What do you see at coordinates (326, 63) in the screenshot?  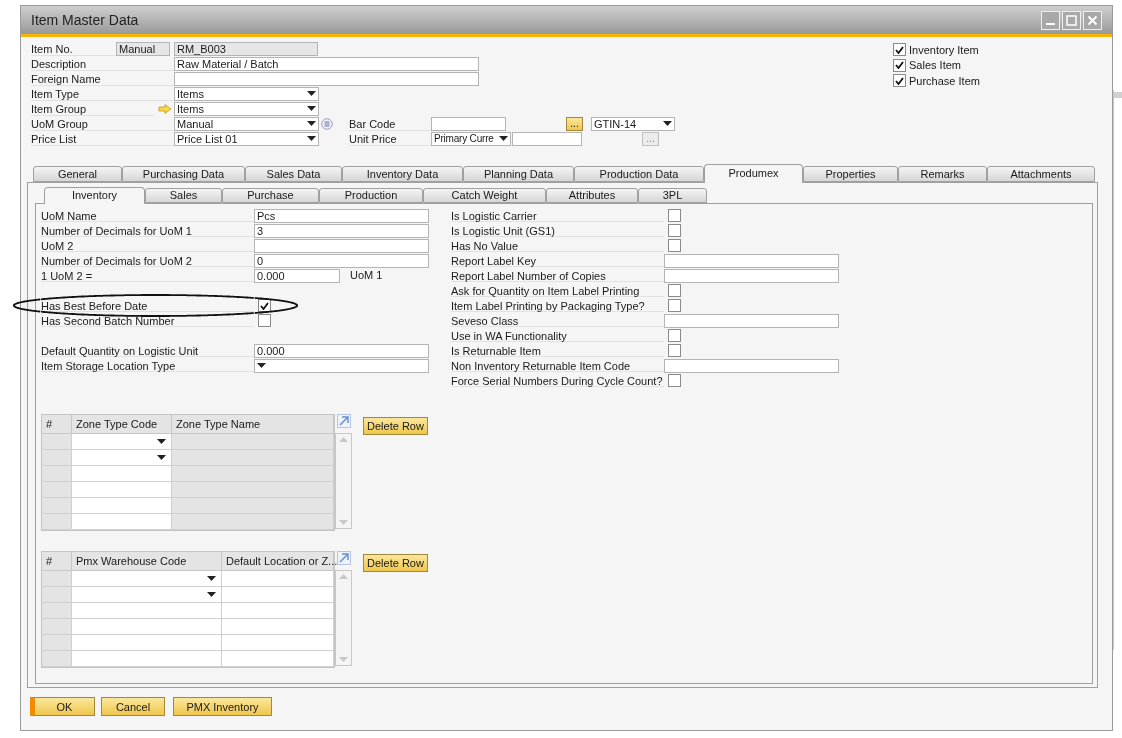 I see `description-field: Raw Material / Batch` at bounding box center [326, 63].